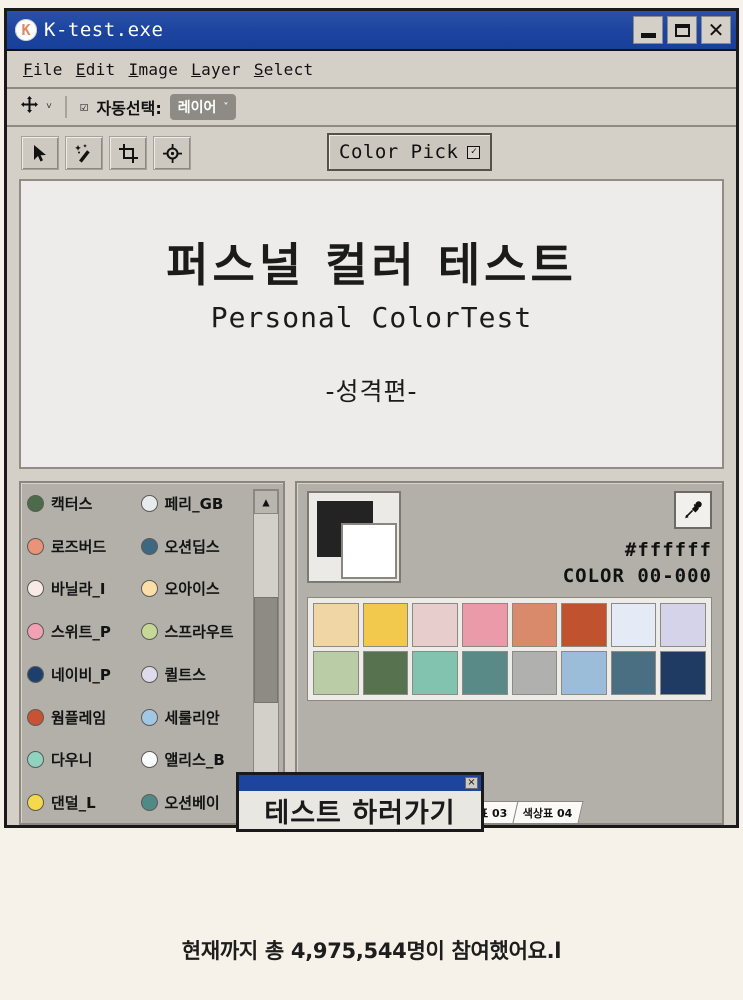 This screenshot has width=743, height=1000. I want to click on list-item: 오션베이, so click(195, 802).